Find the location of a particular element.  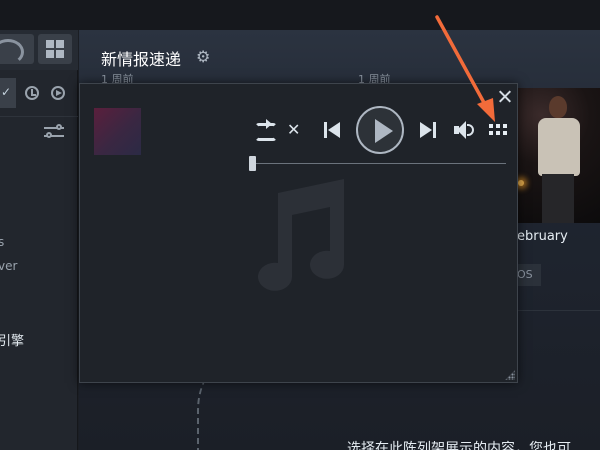

previous-track-icon is located at coordinates (332, 130).